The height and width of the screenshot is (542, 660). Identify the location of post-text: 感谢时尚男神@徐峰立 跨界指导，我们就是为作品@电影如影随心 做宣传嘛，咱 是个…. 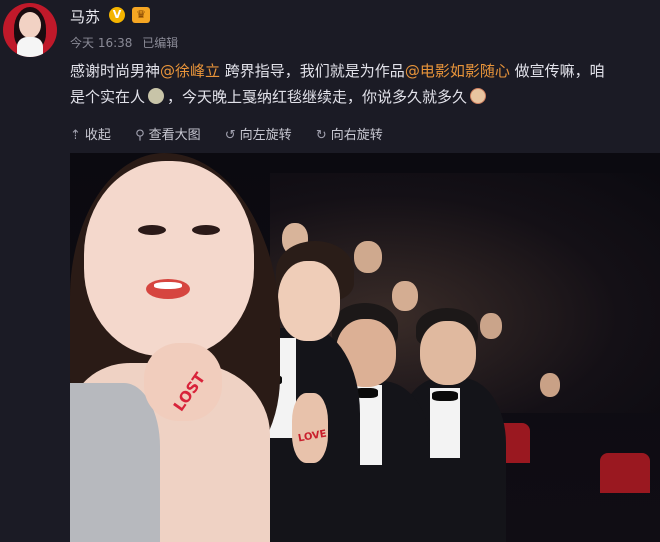
(365, 84).